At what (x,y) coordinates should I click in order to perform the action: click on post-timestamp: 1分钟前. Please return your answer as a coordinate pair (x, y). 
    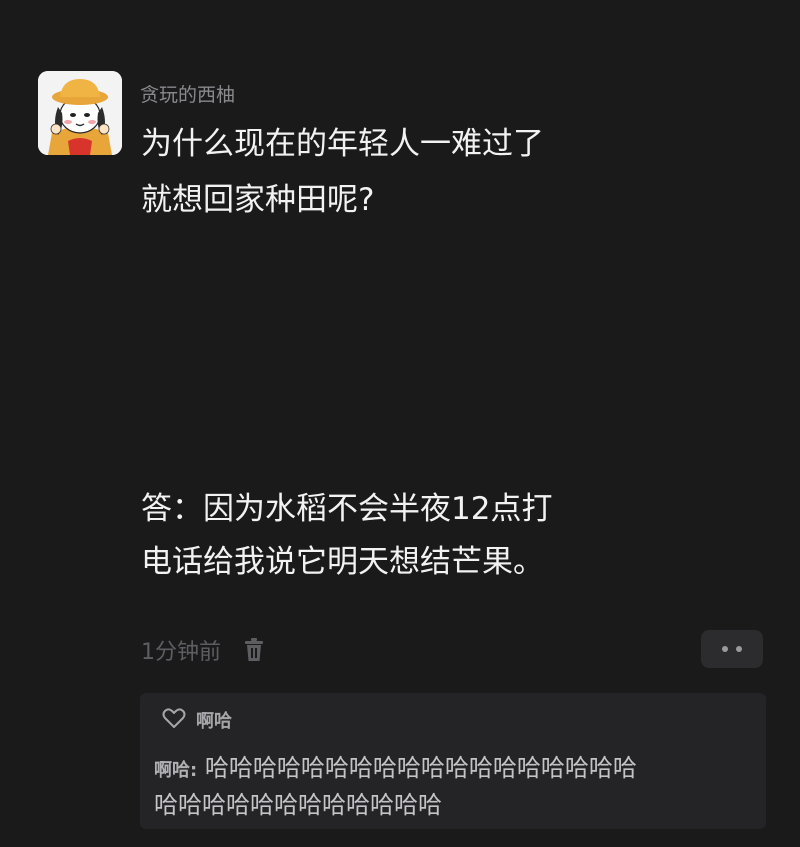
    Looking at the image, I should click on (181, 652).